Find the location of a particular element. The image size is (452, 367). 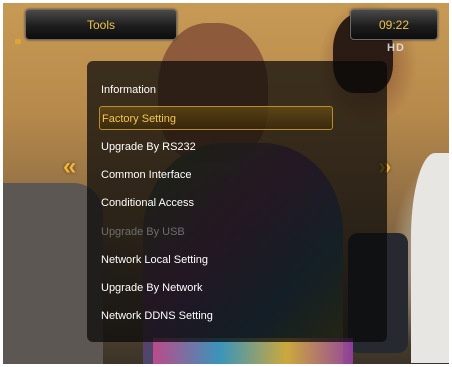

menu-item-label: Common Interface is located at coordinates (146, 175).